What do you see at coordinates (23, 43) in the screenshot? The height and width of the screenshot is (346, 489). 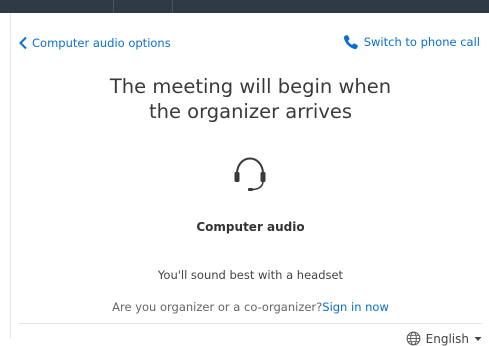 I see `chevron-left-icon` at bounding box center [23, 43].